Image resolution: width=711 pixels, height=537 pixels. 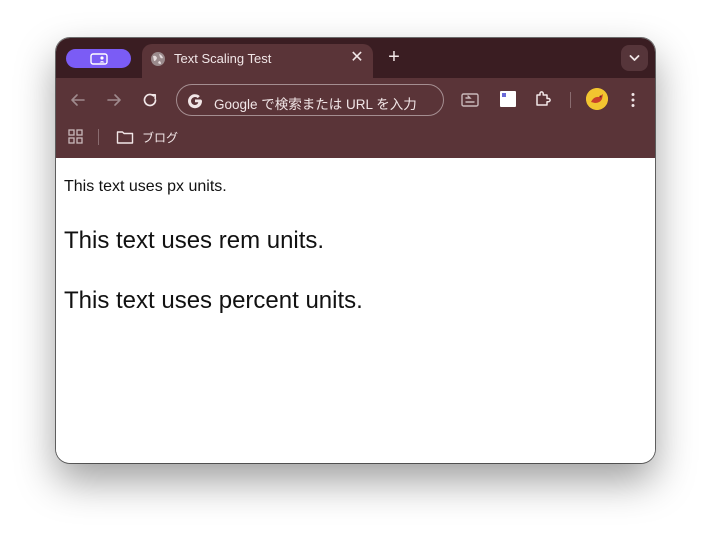 What do you see at coordinates (223, 58) in the screenshot?
I see `tab-title: Text Scaling Test` at bounding box center [223, 58].